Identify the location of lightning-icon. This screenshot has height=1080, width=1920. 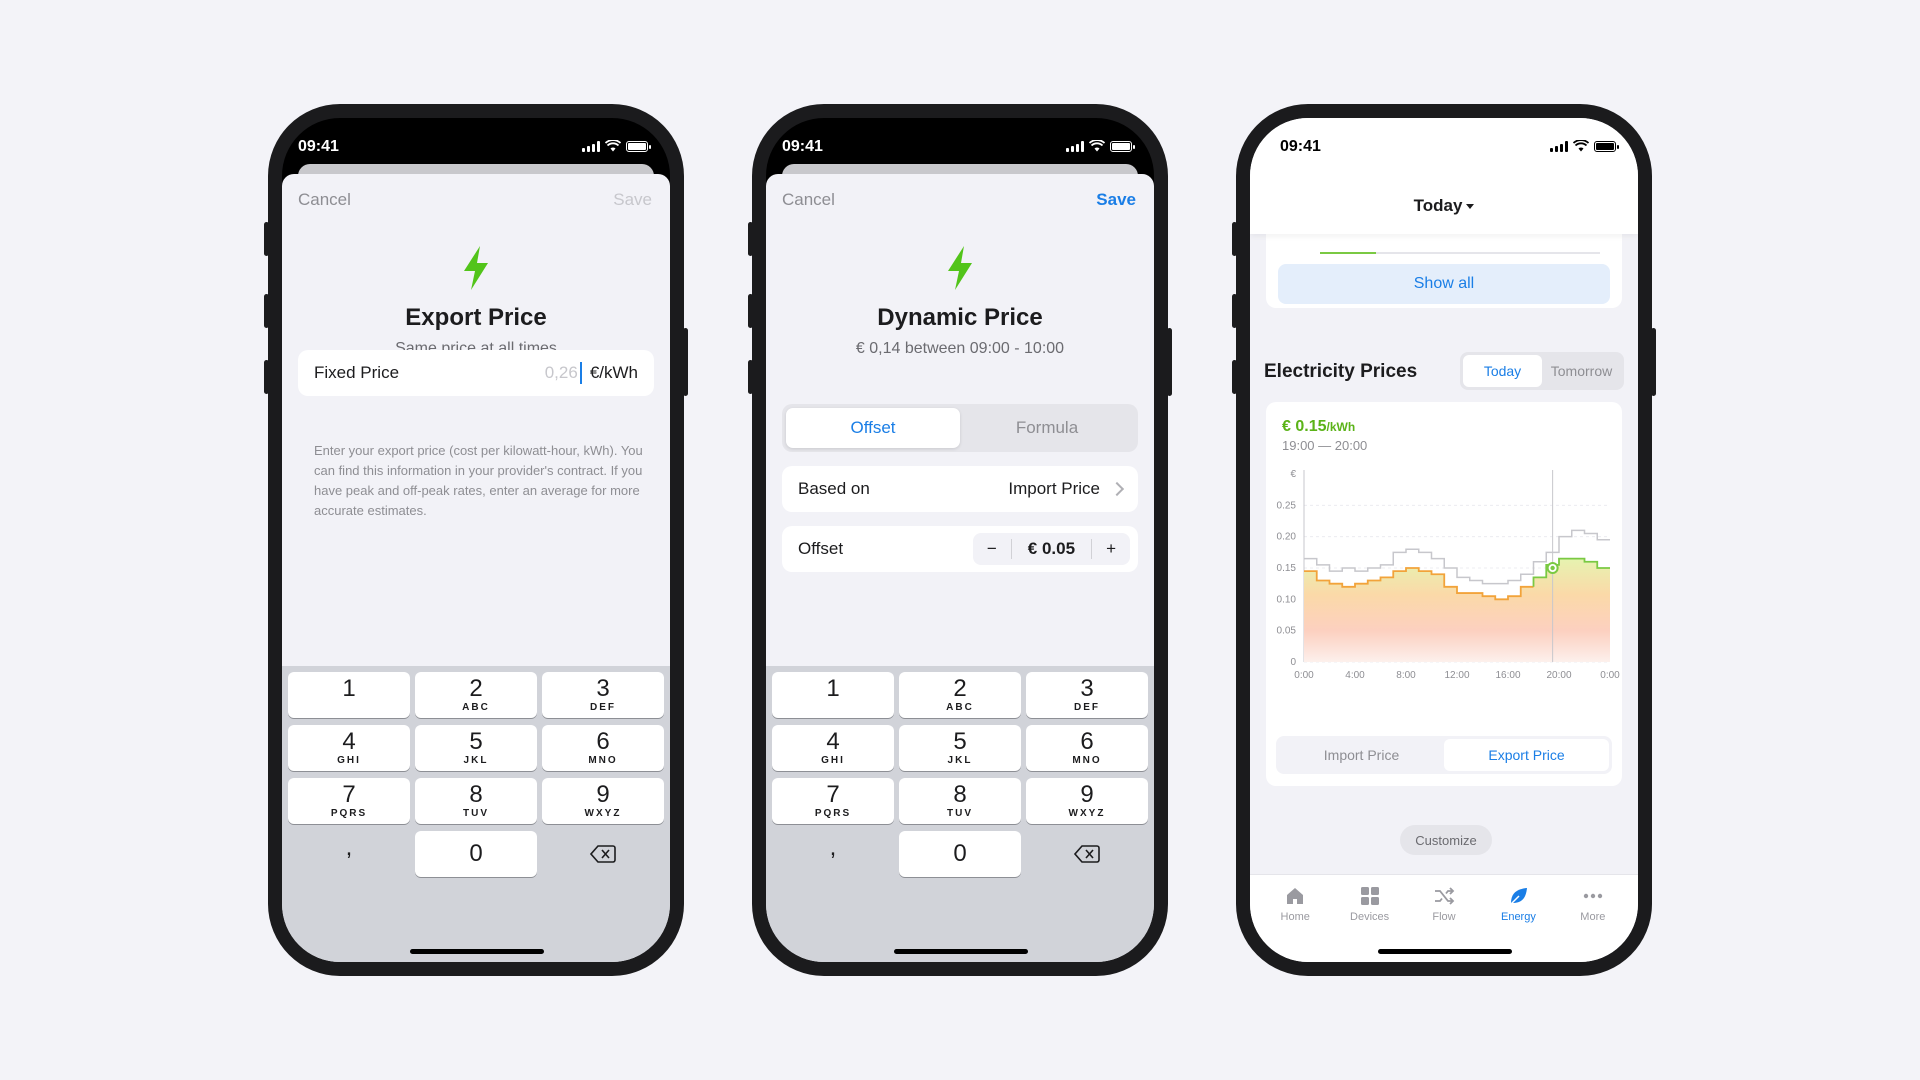
(476, 268).